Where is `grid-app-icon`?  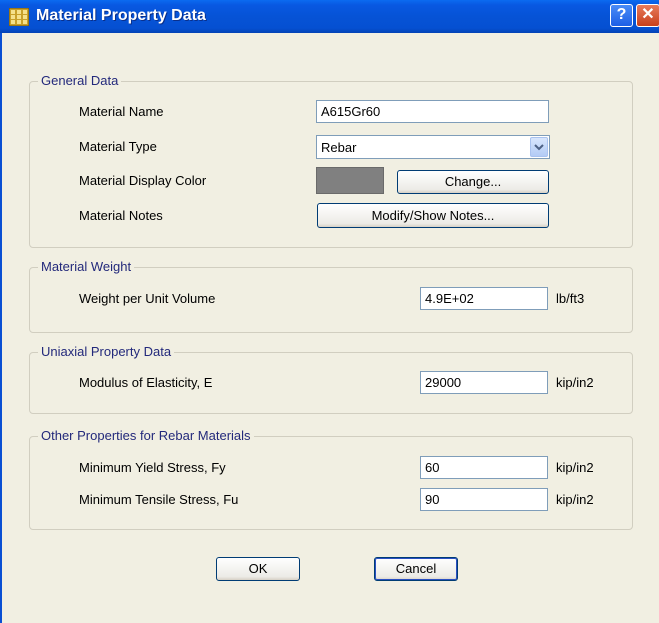 grid-app-icon is located at coordinates (19, 17).